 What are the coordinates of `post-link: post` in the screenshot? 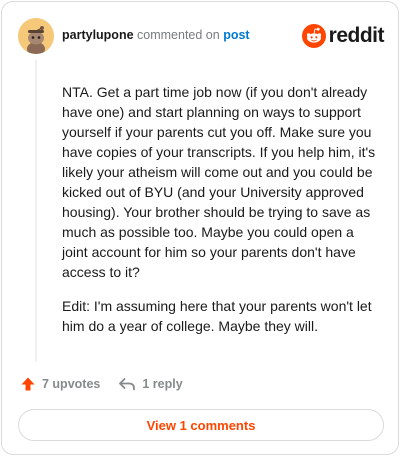 It's located at (236, 35).